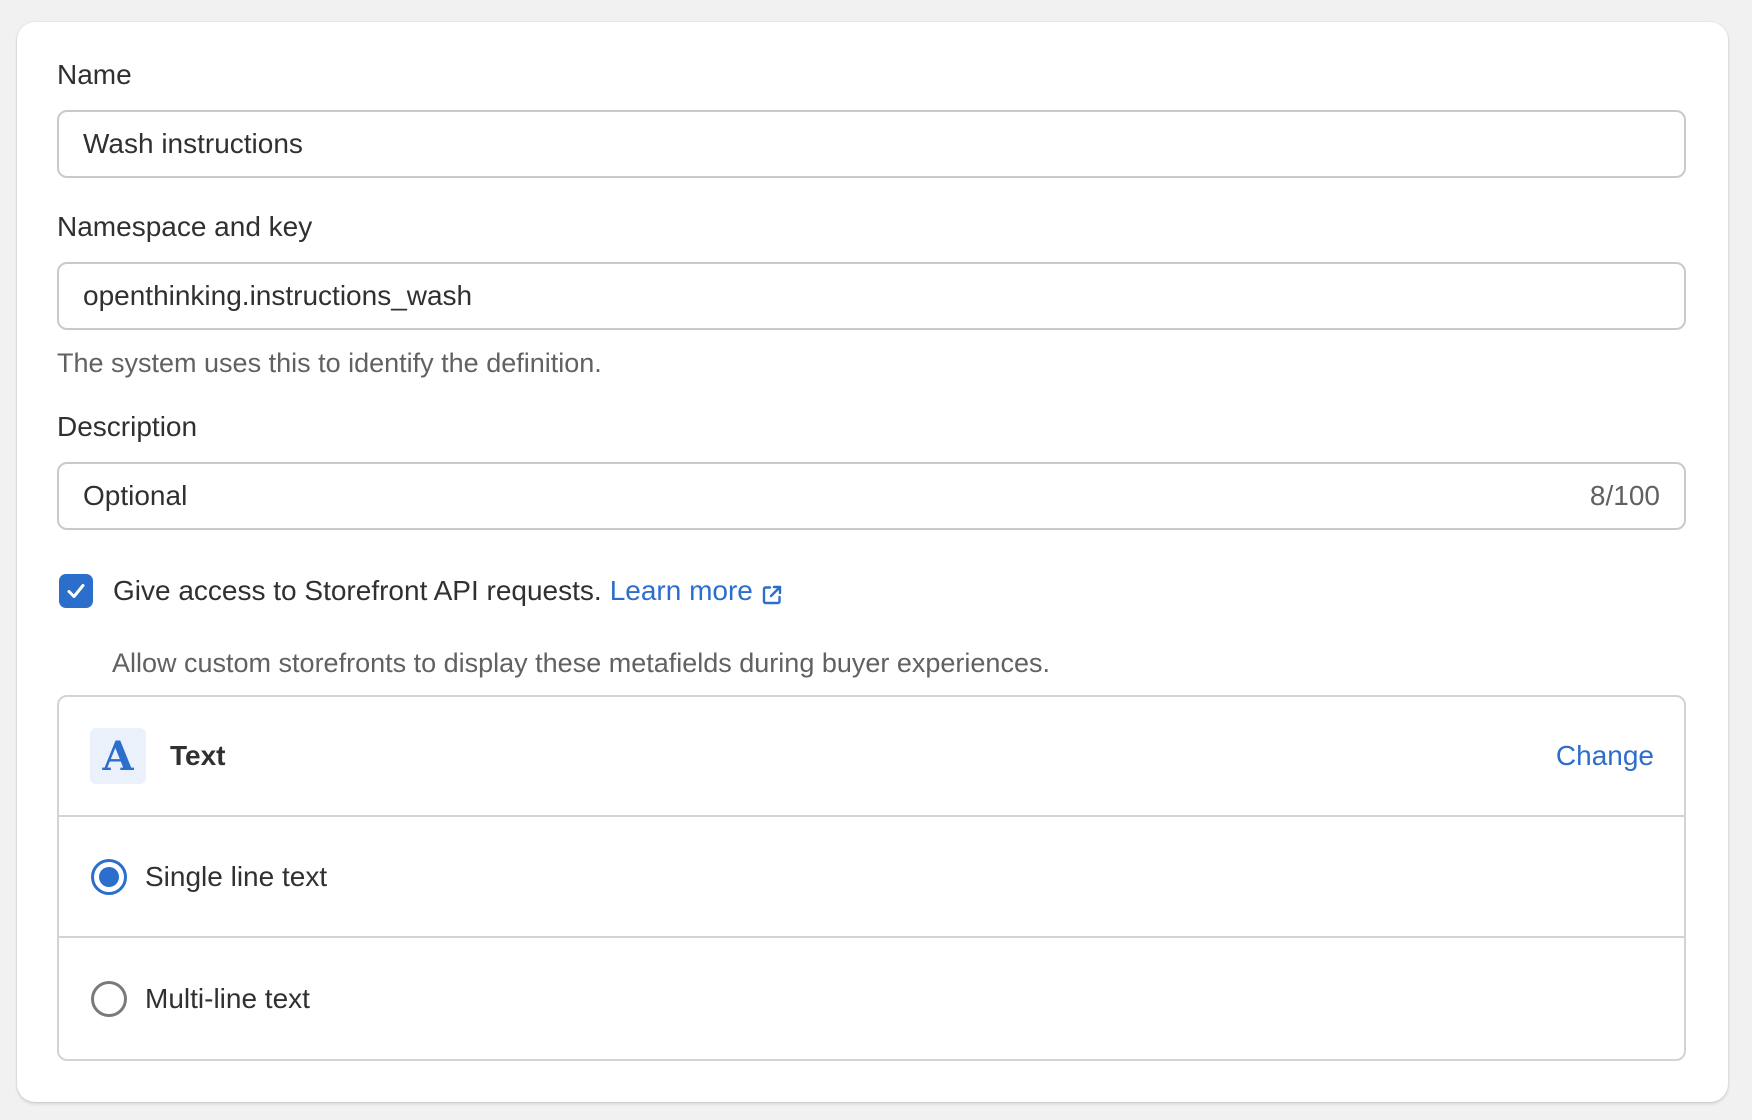  What do you see at coordinates (871, 144) in the screenshot?
I see `name-input: Wash instructions` at bounding box center [871, 144].